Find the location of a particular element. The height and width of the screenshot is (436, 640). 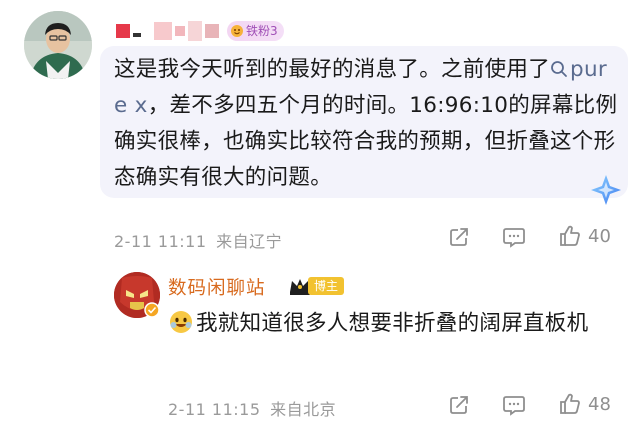

reply-comment-button is located at coordinates (514, 405).